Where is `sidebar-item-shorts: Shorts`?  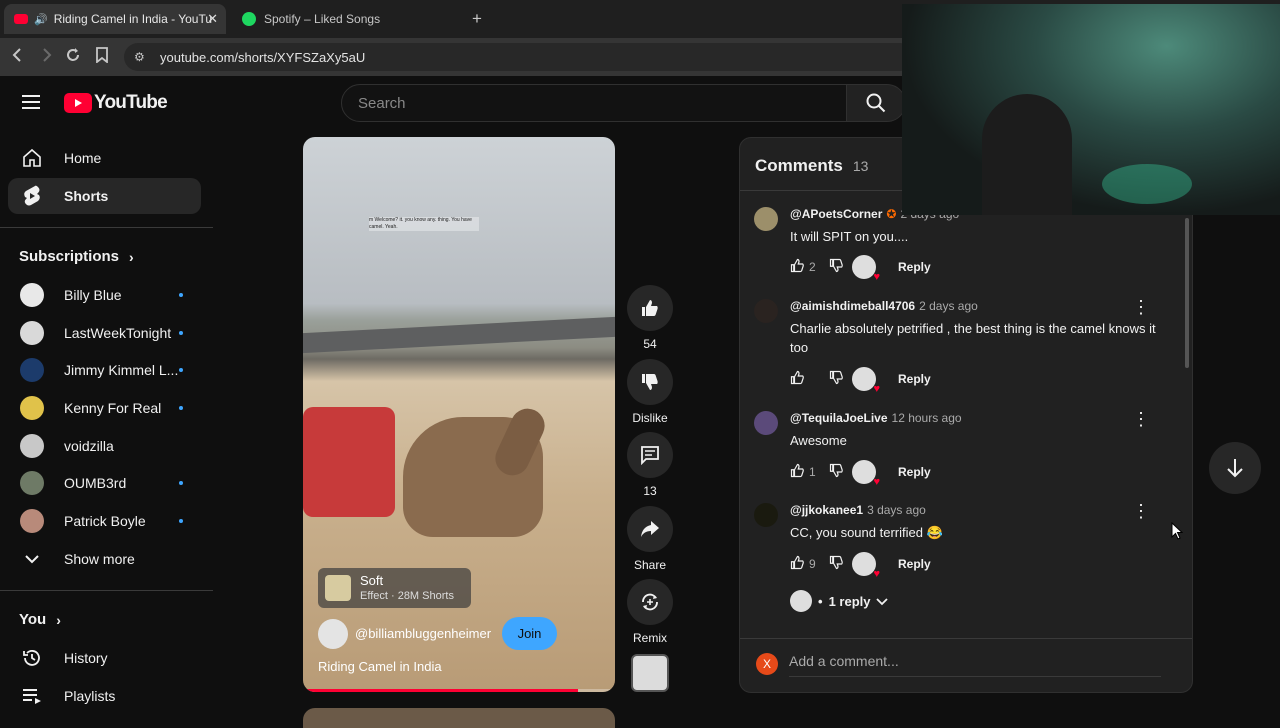
sidebar-item-shorts: Shorts is located at coordinates (104, 196).